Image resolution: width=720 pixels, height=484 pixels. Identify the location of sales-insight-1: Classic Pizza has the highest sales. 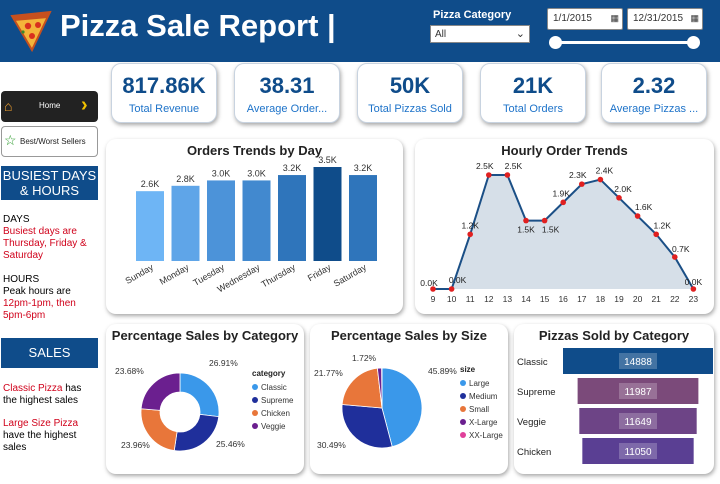
(50, 395).